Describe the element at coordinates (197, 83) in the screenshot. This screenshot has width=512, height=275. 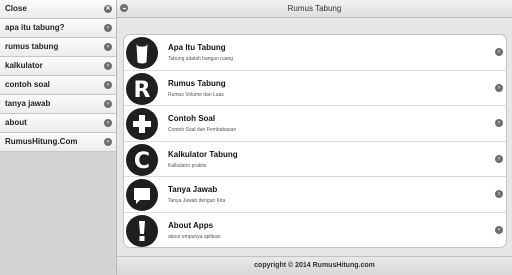
I see `list-item-title: Rumus Tabung` at that location.